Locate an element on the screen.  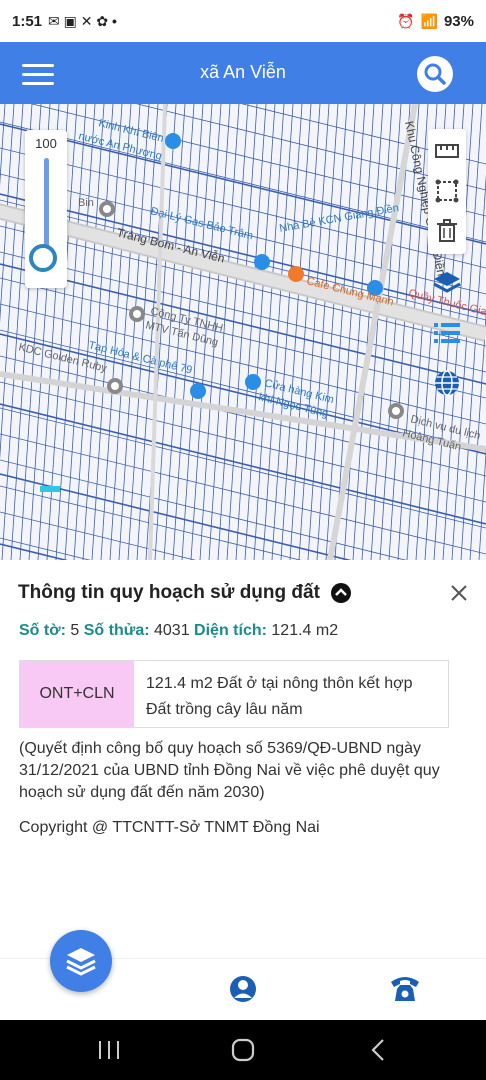
status-right: ⏰ 📶 93% is located at coordinates (435, 21).